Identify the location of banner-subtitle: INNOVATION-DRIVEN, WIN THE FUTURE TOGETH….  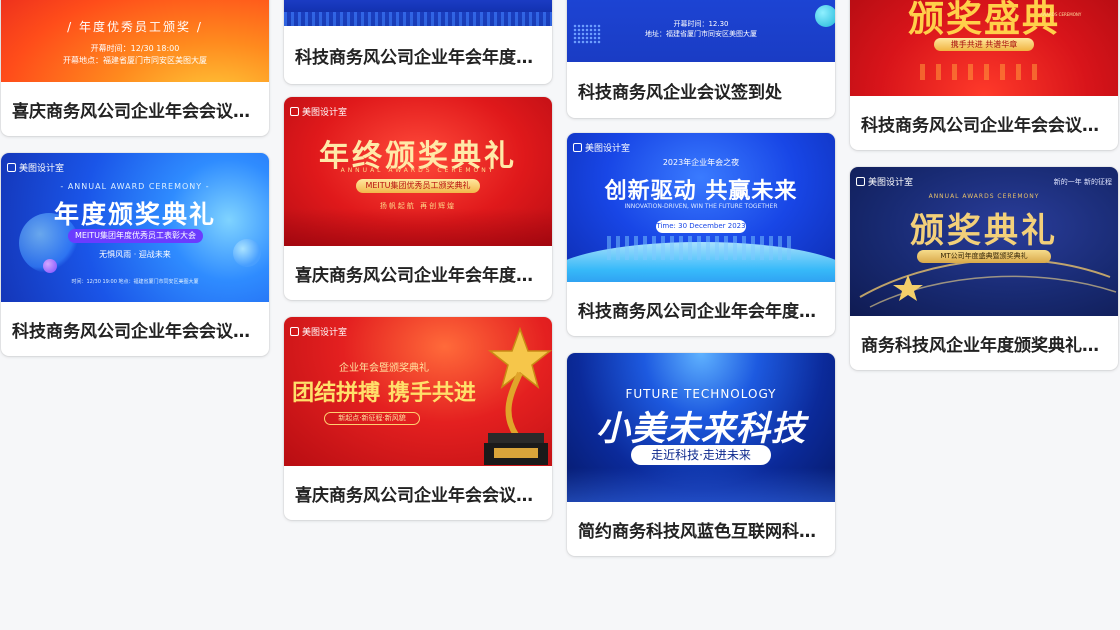
(701, 206).